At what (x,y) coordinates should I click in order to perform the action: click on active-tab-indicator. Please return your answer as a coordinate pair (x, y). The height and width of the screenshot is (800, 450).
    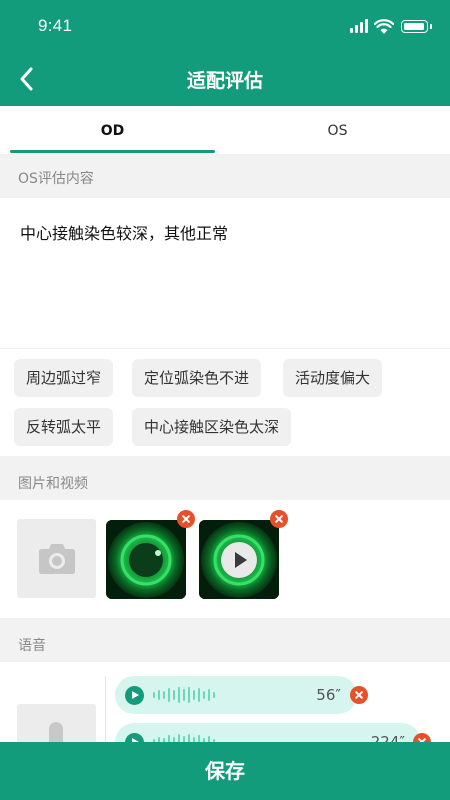
    Looking at the image, I should click on (112, 151).